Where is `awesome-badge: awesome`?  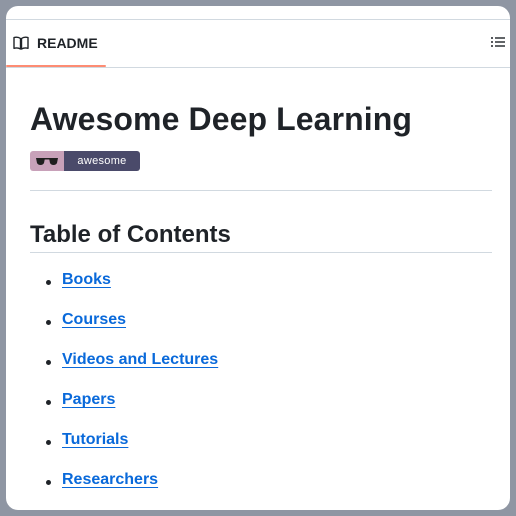
awesome-badge: awesome is located at coordinates (85, 161).